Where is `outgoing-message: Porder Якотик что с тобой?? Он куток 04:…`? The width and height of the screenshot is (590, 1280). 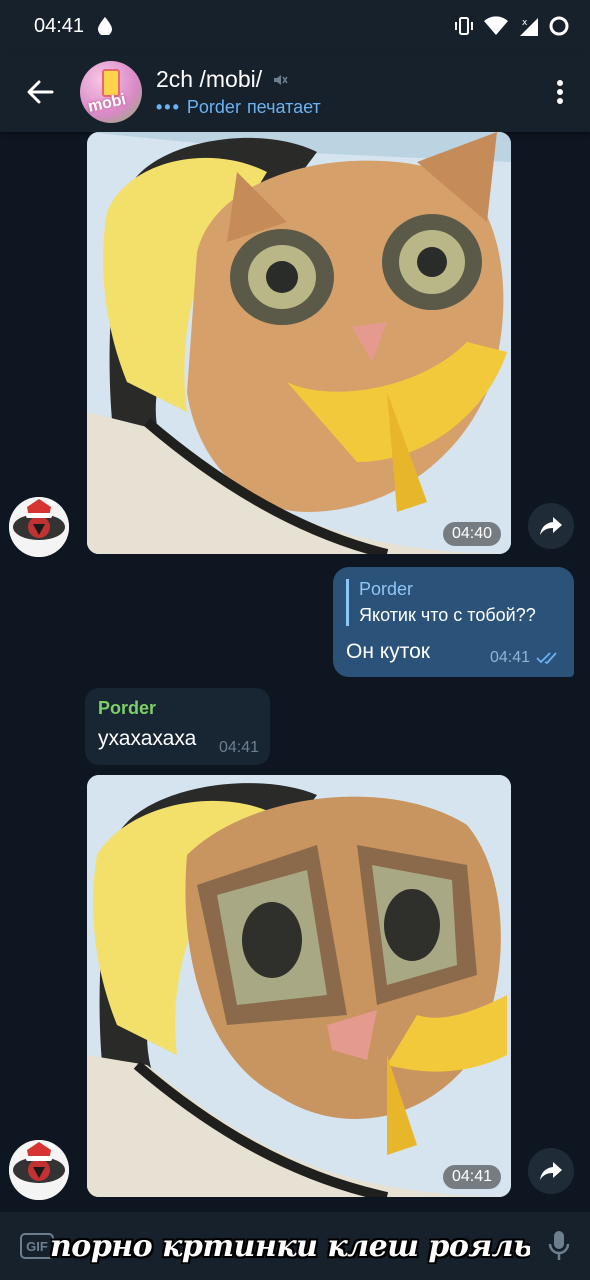 outgoing-message: Porder Якотик что с тобой?? Он куток 04:… is located at coordinates (453, 622).